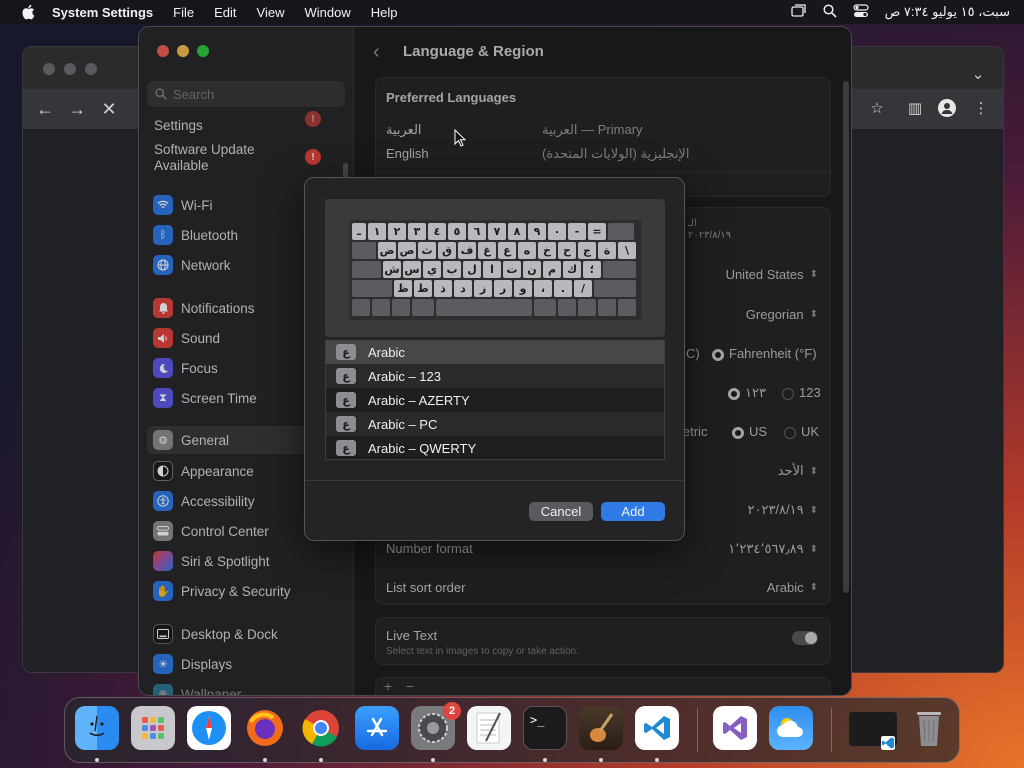 This screenshot has height=768, width=1024. What do you see at coordinates (783, 510) in the screenshot?
I see `date-format-popup: ٢٠٢٣/٨/١٩ ⬍` at bounding box center [783, 510].